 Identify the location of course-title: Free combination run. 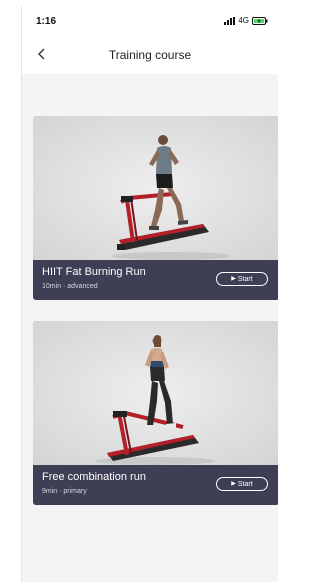
(94, 477).